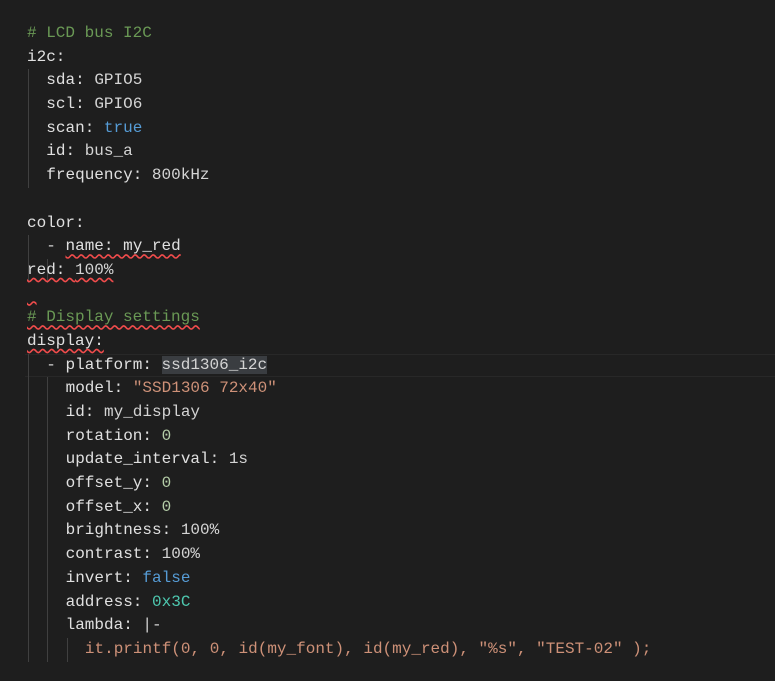  What do you see at coordinates (123, 246) in the screenshot?
I see `code-token: name: my_red` at bounding box center [123, 246].